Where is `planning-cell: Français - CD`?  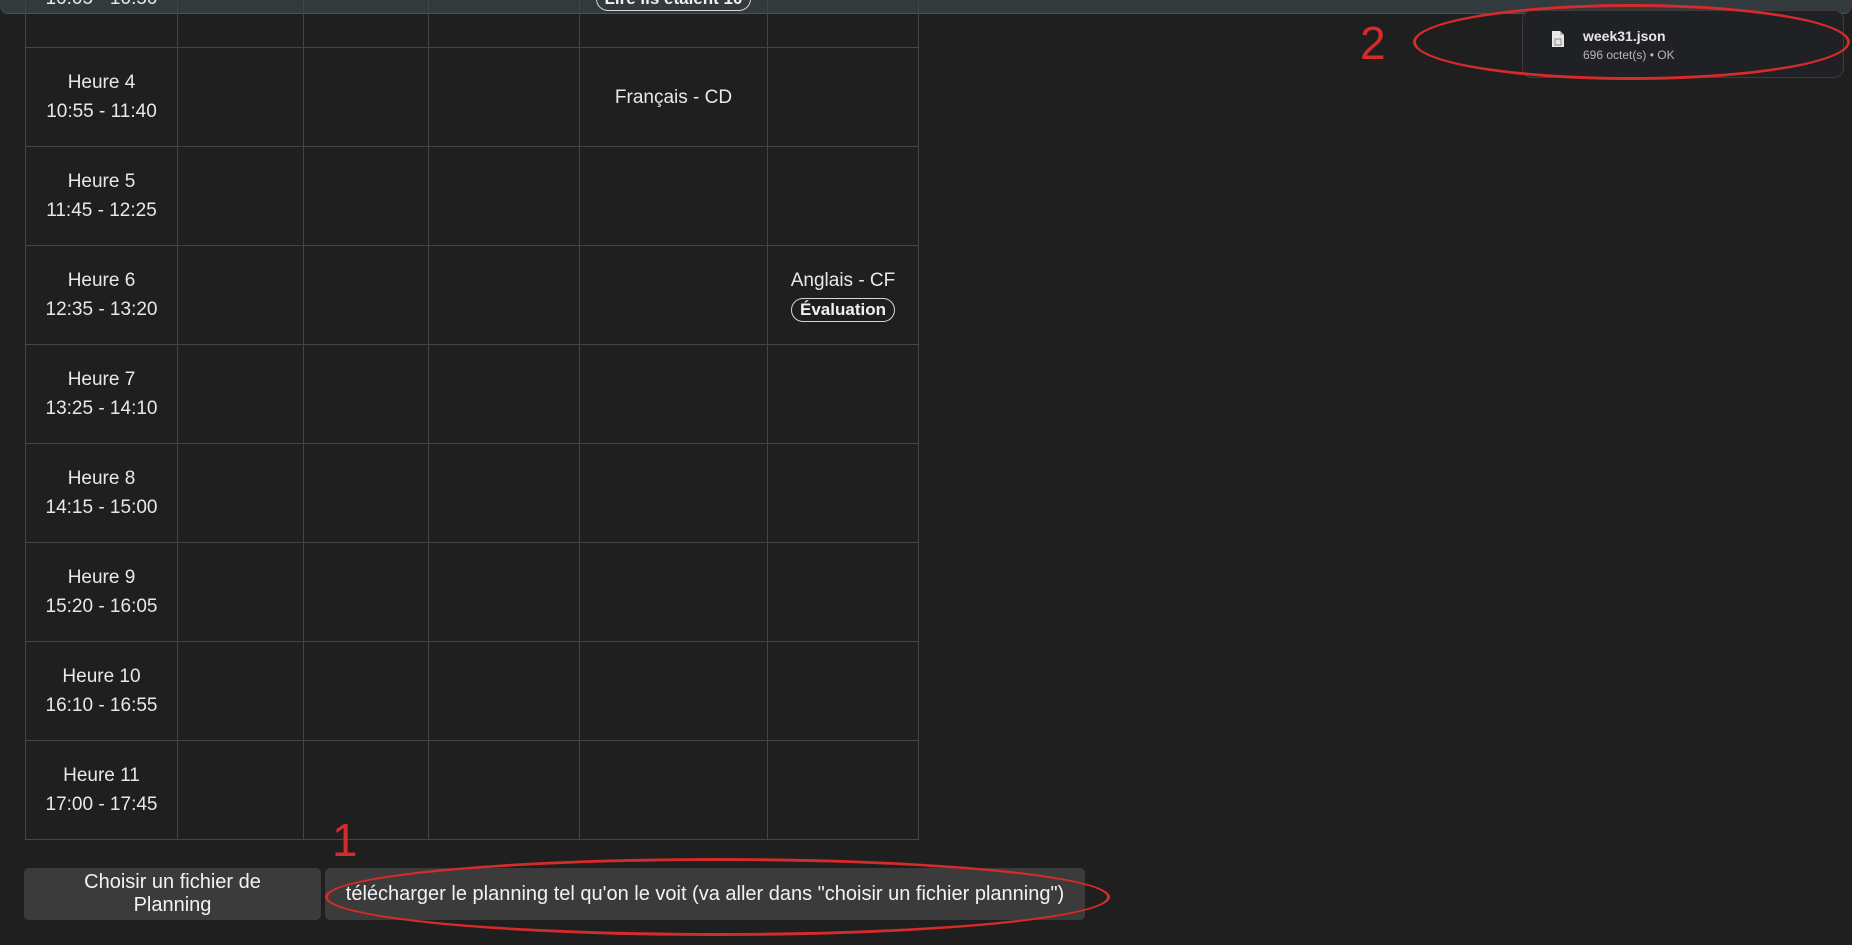 planning-cell: Français - CD is located at coordinates (673, 97).